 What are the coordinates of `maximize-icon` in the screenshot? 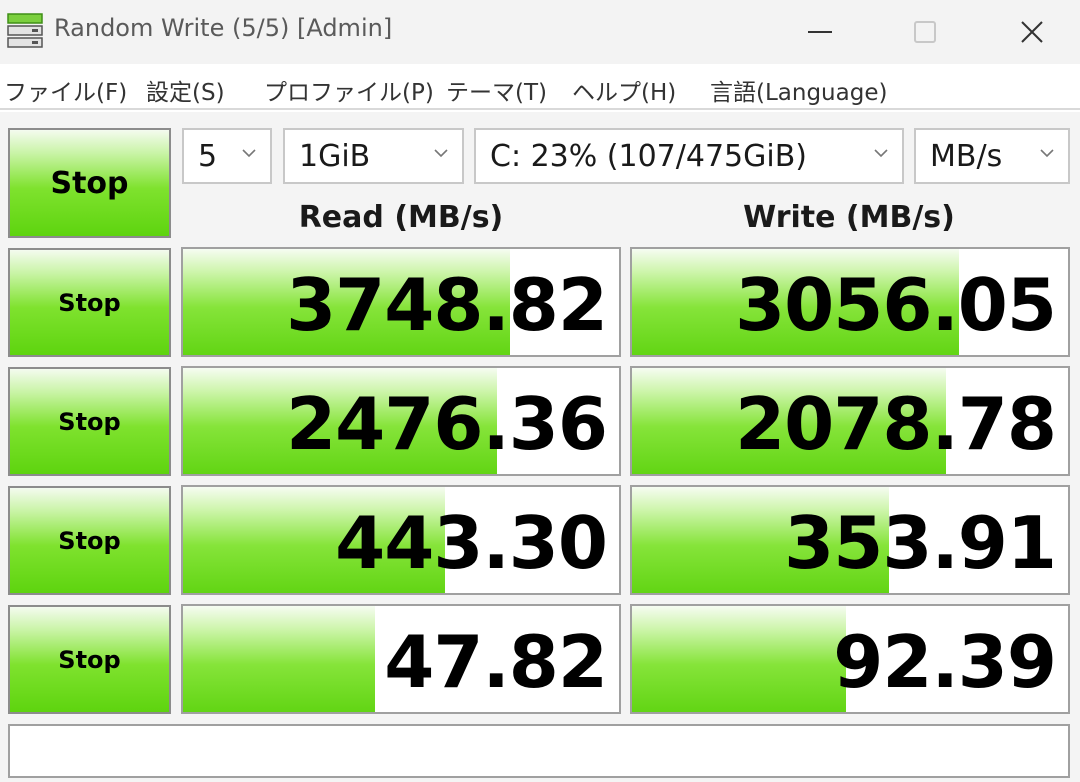 It's located at (925, 32).